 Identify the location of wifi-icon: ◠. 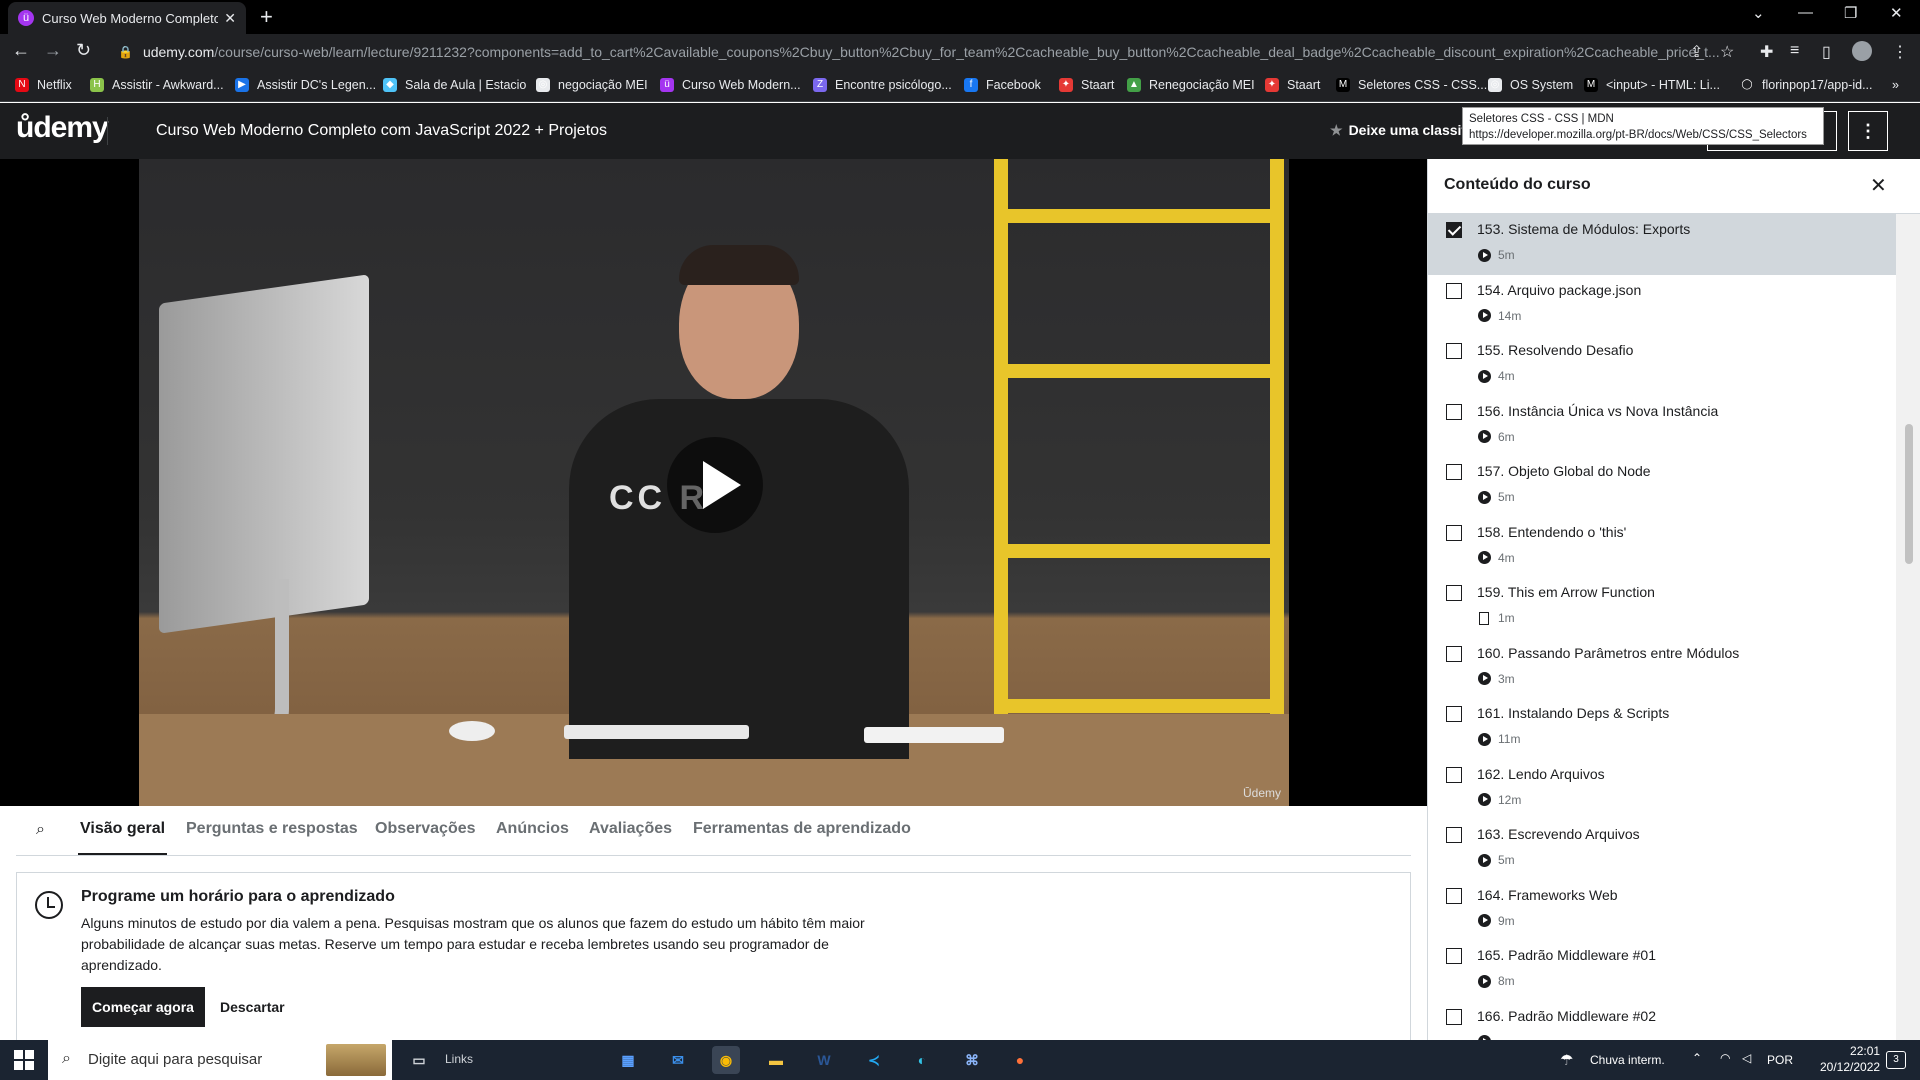
(1725, 1058).